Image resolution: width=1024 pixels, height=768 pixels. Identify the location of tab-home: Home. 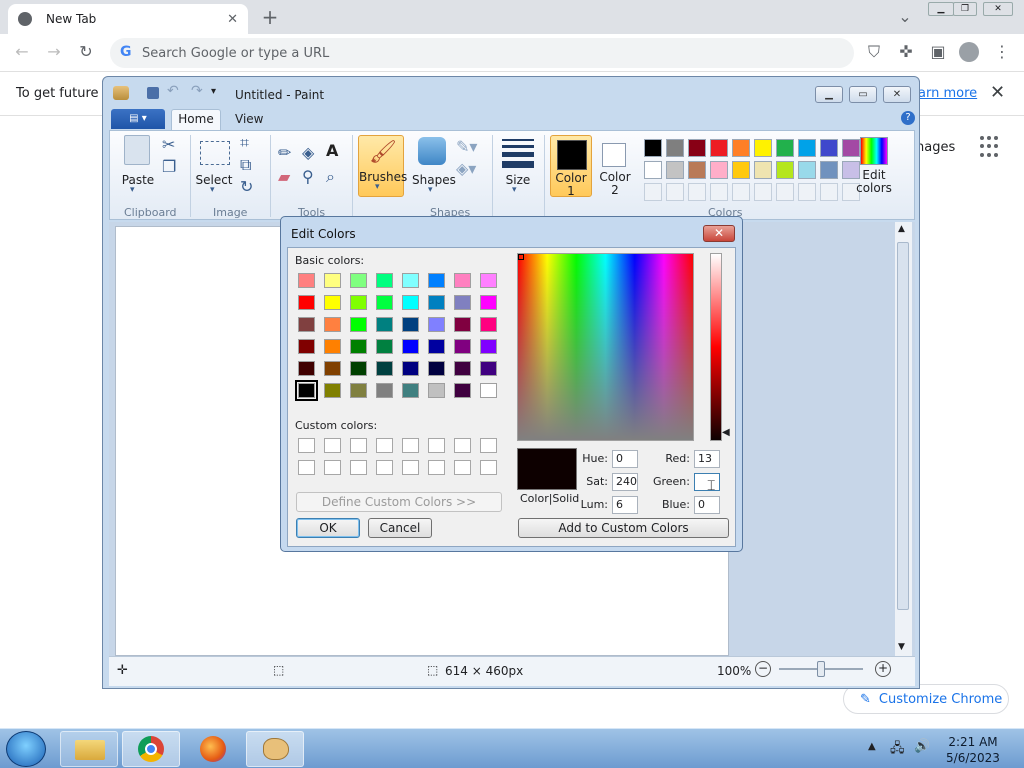
(196, 119).